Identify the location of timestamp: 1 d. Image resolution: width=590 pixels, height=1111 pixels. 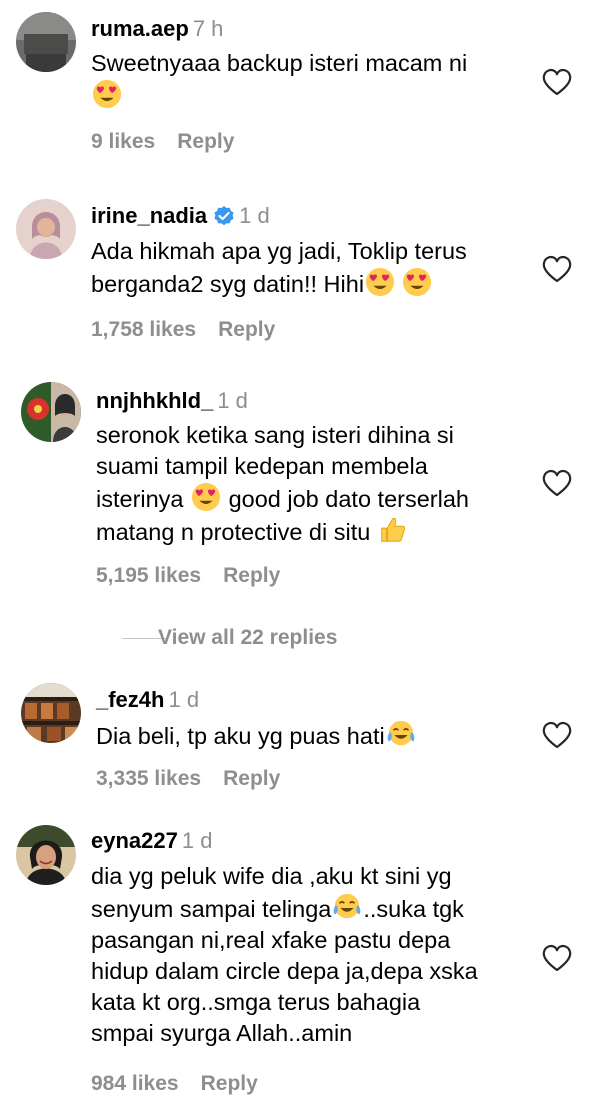
(197, 840).